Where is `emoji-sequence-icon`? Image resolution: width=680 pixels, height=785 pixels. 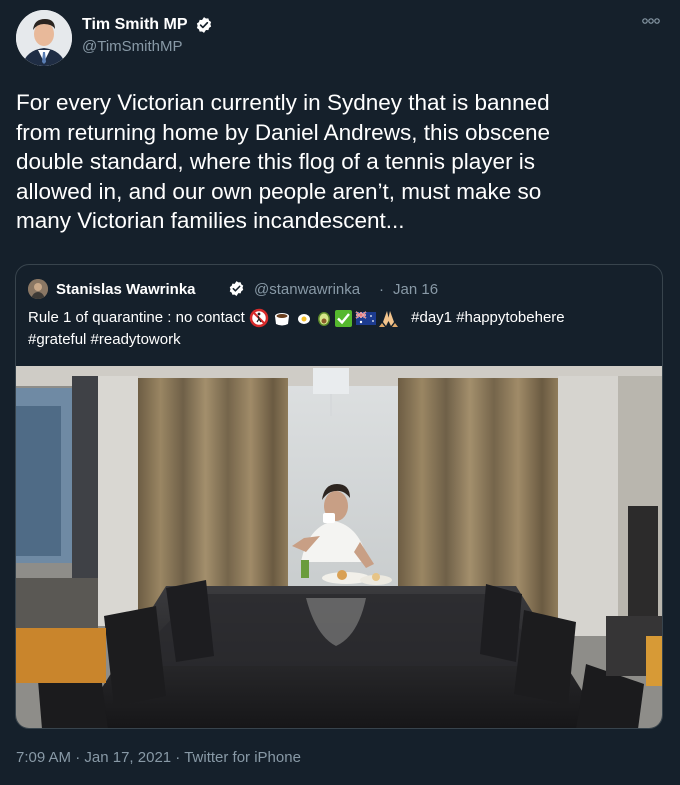
emoji-sequence-icon is located at coordinates (323, 318).